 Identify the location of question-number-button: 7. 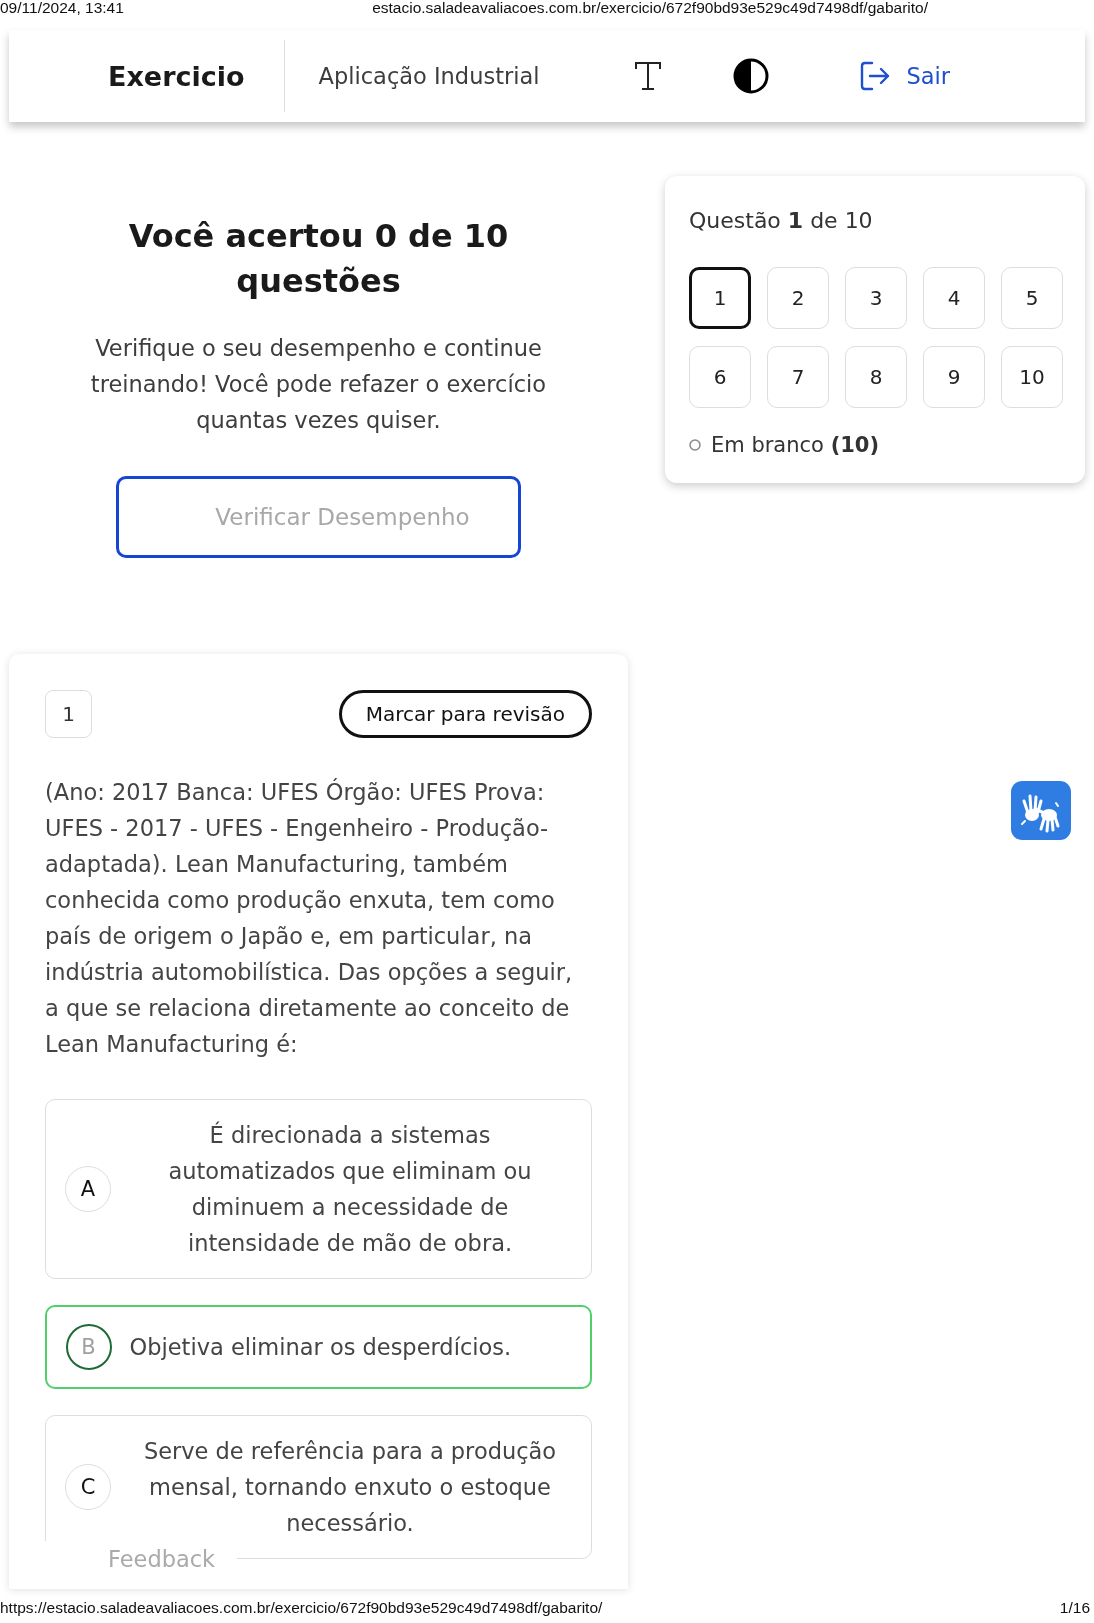
(798, 377).